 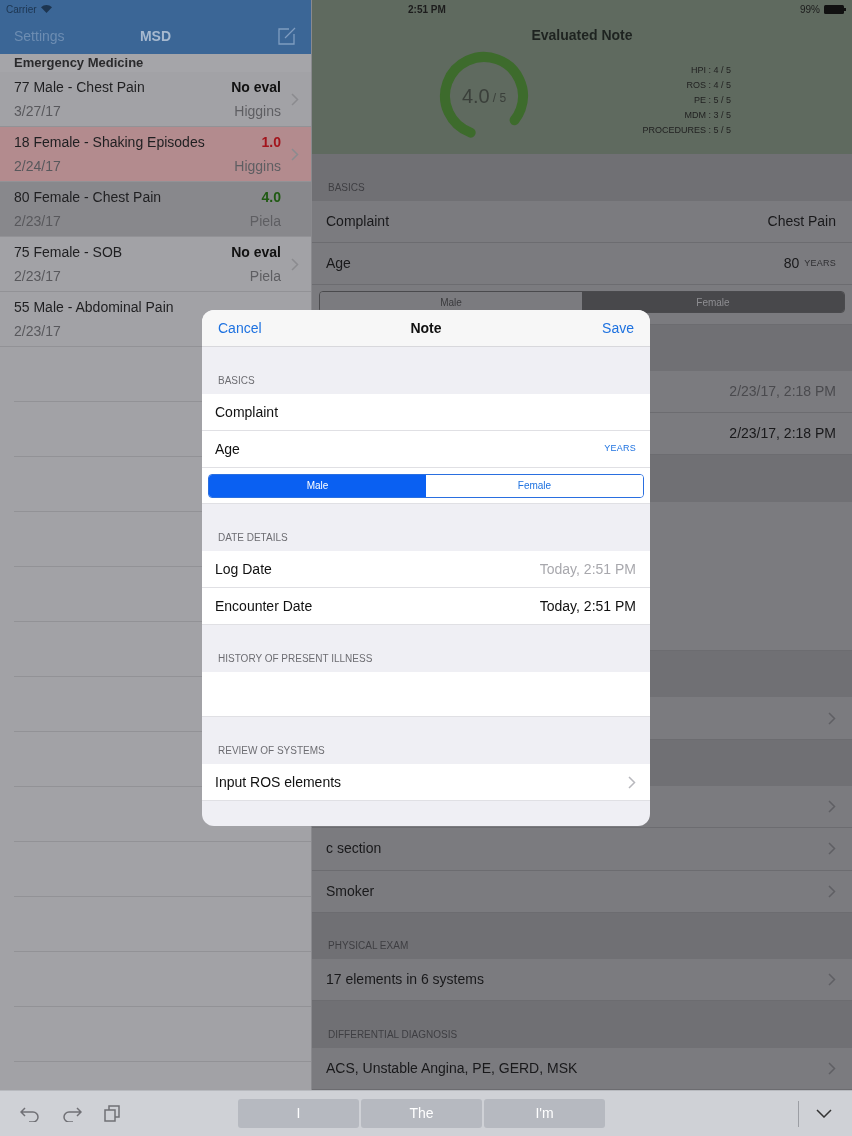 I want to click on wifi-icon, so click(x=46, y=9).